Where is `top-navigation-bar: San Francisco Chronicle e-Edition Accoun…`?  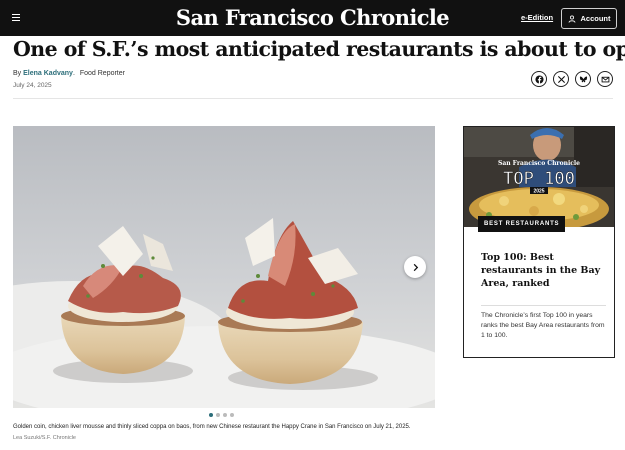
top-navigation-bar: San Francisco Chronicle e-Edition Accoun… is located at coordinates (312, 18).